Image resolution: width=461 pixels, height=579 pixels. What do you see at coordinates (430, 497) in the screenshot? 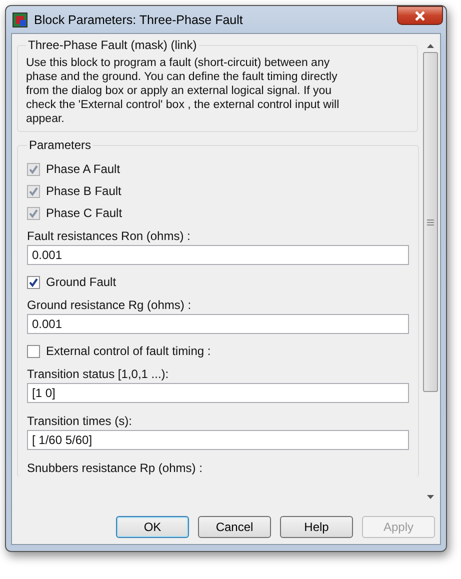
I see `scroll-down-icon` at bounding box center [430, 497].